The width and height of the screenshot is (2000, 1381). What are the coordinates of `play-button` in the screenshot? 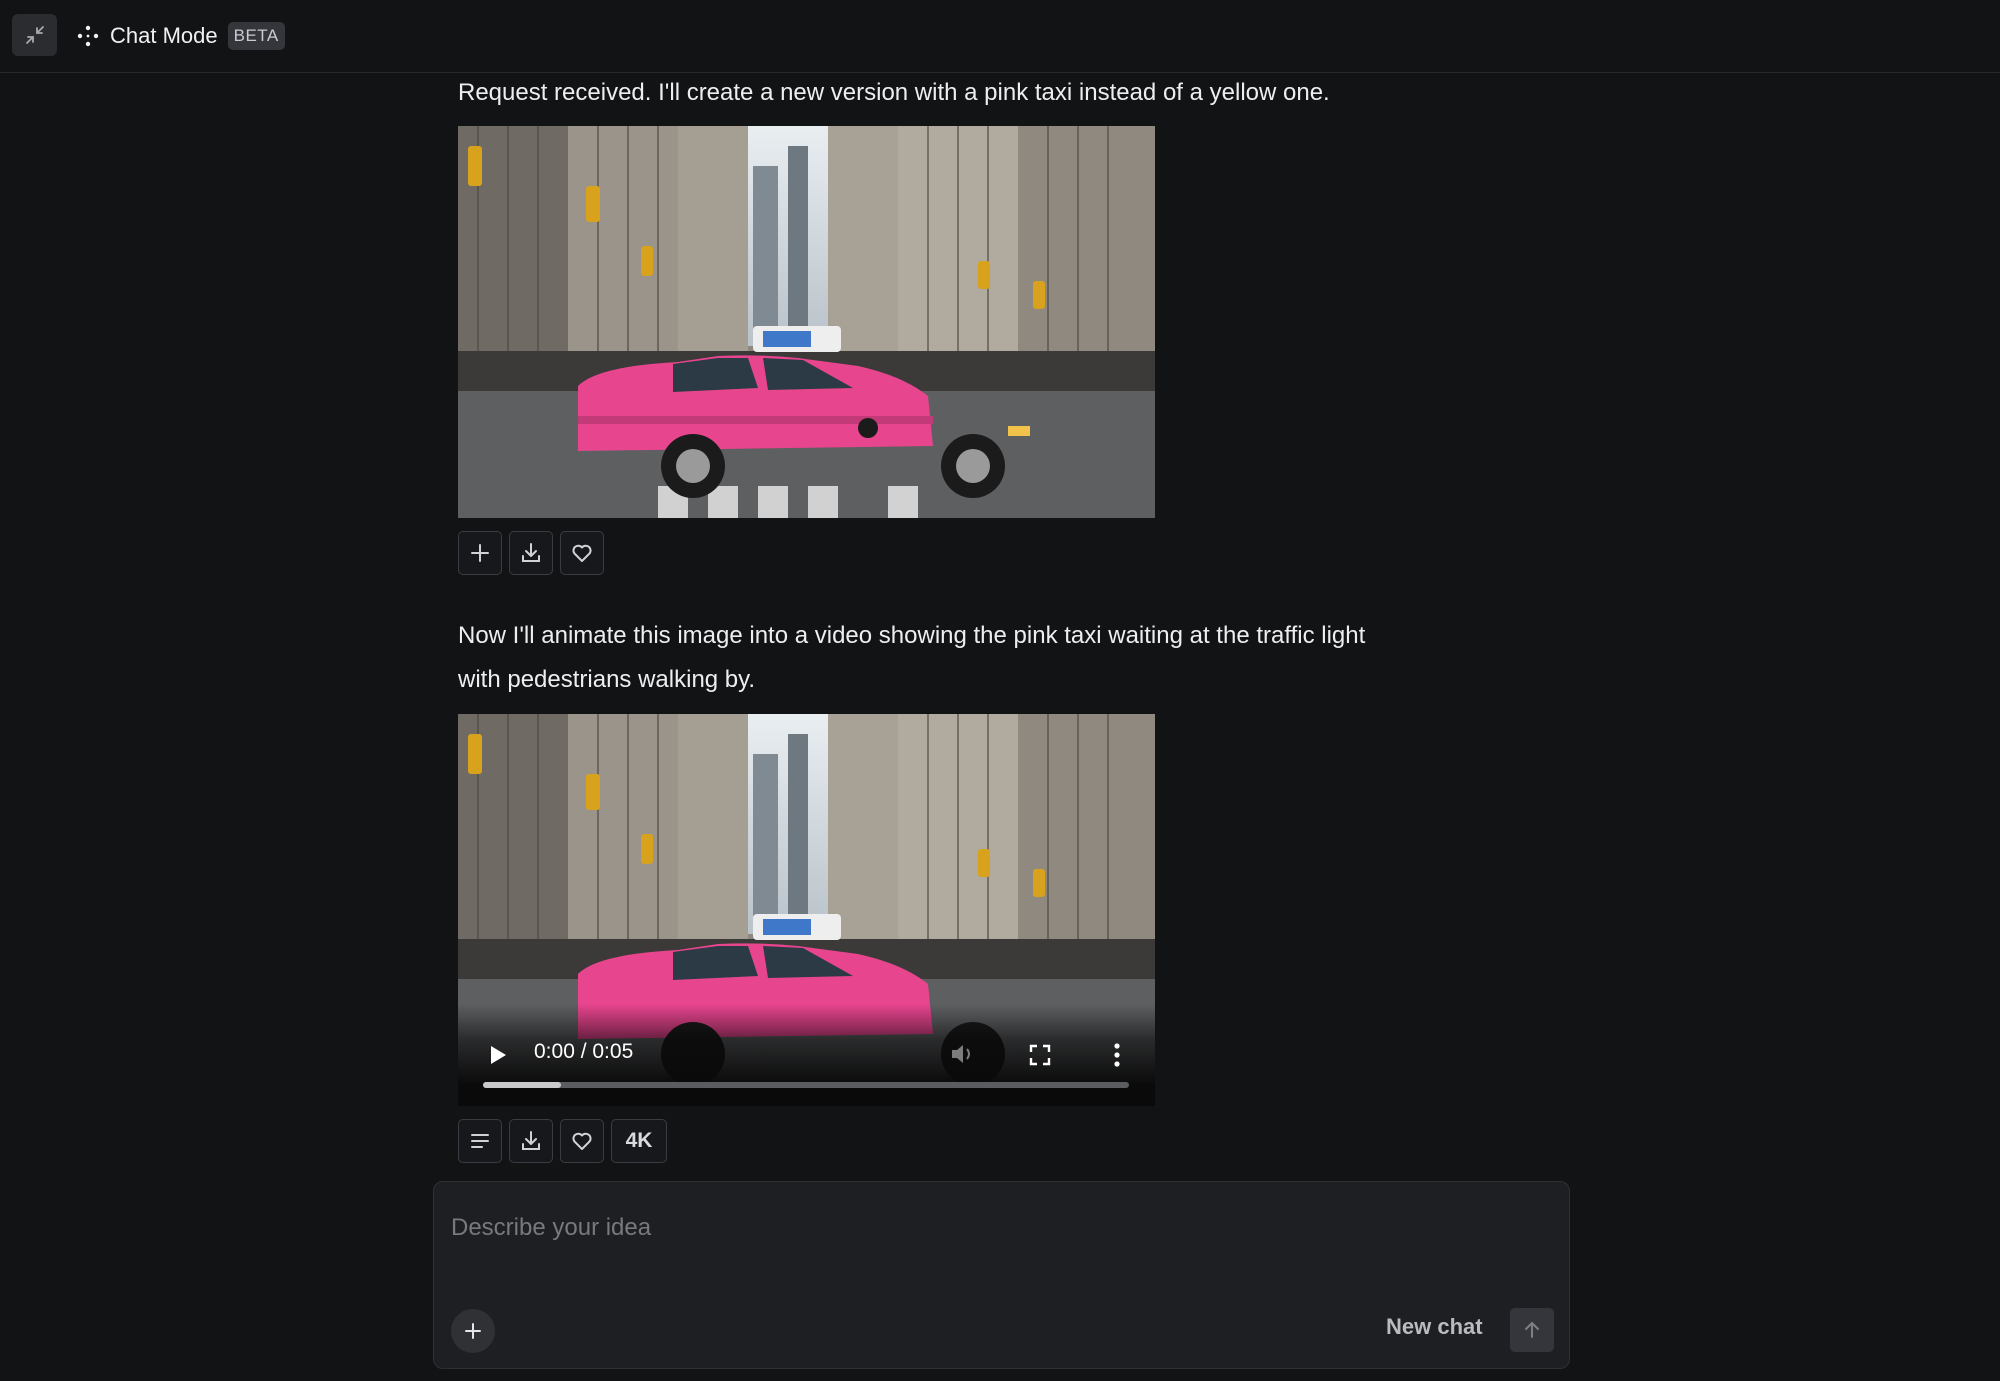 It's located at (498, 1055).